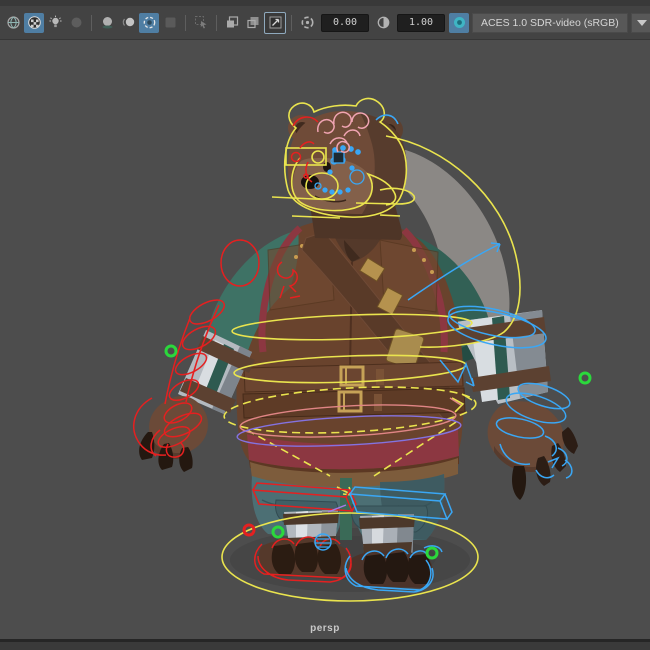  I want to click on anti-aliasing-button, so click(149, 22).